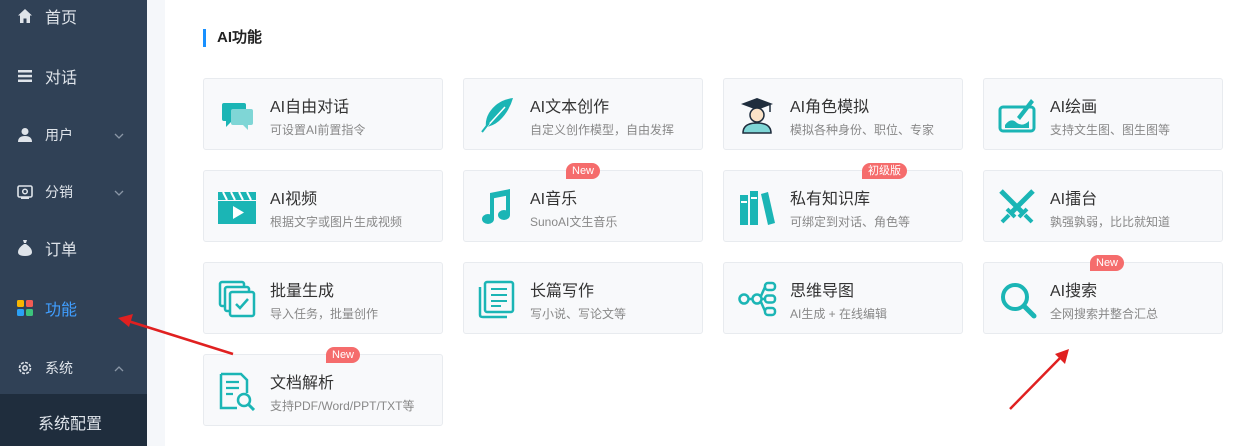 Image resolution: width=1240 pixels, height=446 pixels. Describe the element at coordinates (822, 291) in the screenshot. I see `card-title: 思维导图` at that location.